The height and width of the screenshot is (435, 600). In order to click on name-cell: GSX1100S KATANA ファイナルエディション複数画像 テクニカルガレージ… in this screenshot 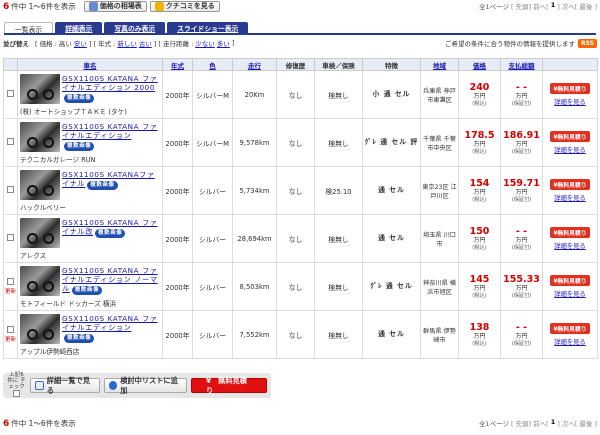, I will do `click(90, 142)`.